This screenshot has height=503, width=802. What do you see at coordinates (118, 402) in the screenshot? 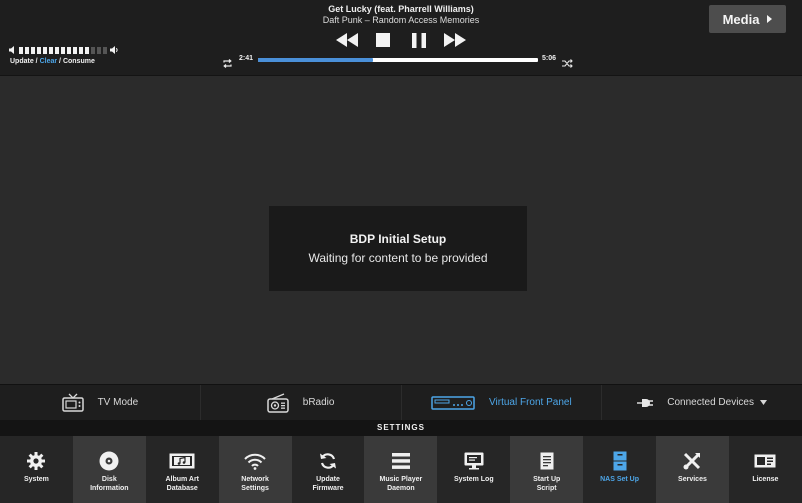
I see `mode-tv-label: TV Mode` at bounding box center [118, 402].